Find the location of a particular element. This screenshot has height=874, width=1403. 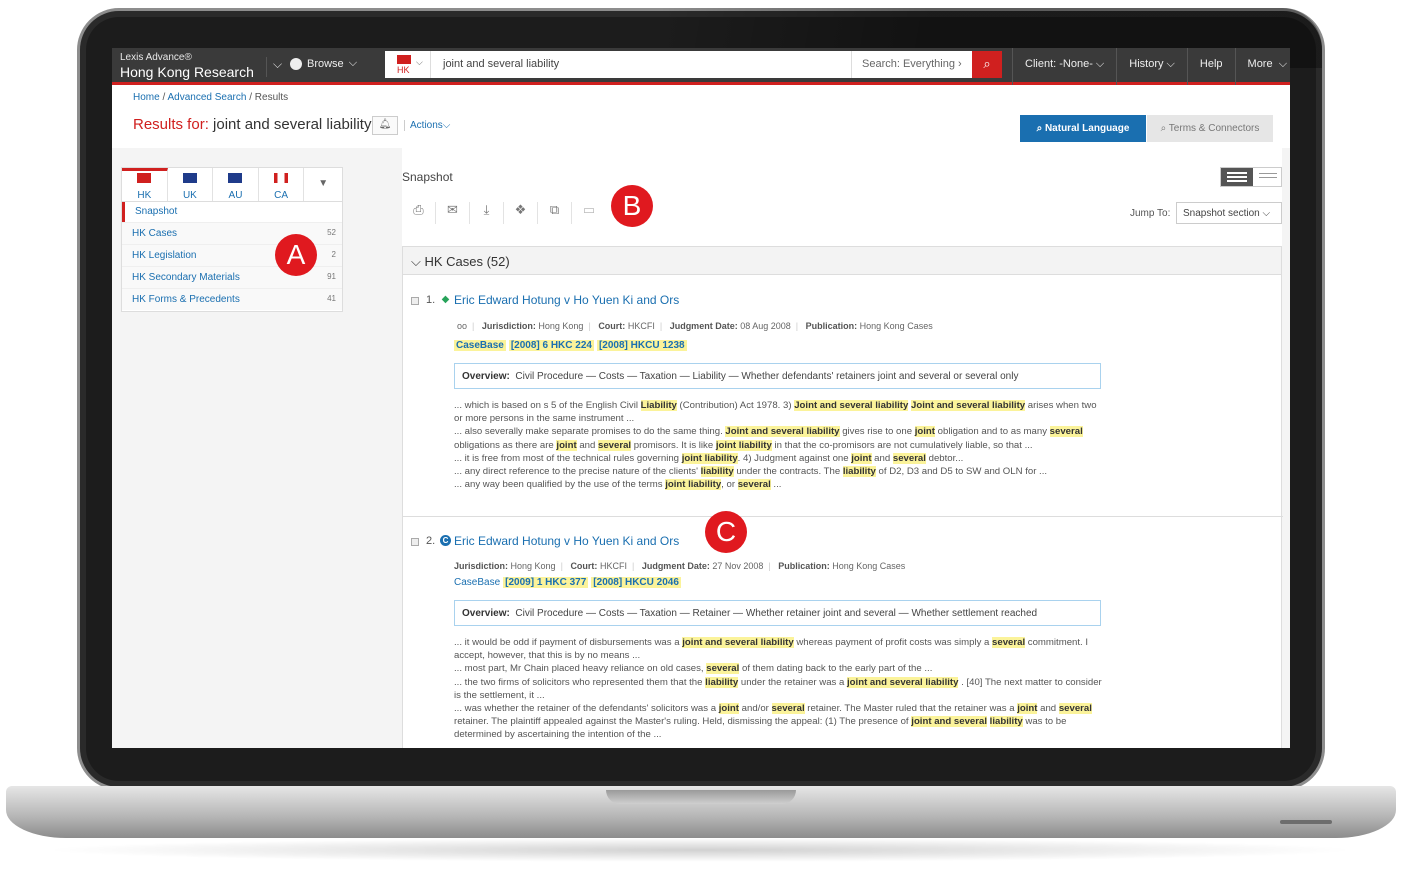

top-nav: Client: -None- ⌵ History ⌵ Help More ⌵ is located at coordinates (1151, 66).